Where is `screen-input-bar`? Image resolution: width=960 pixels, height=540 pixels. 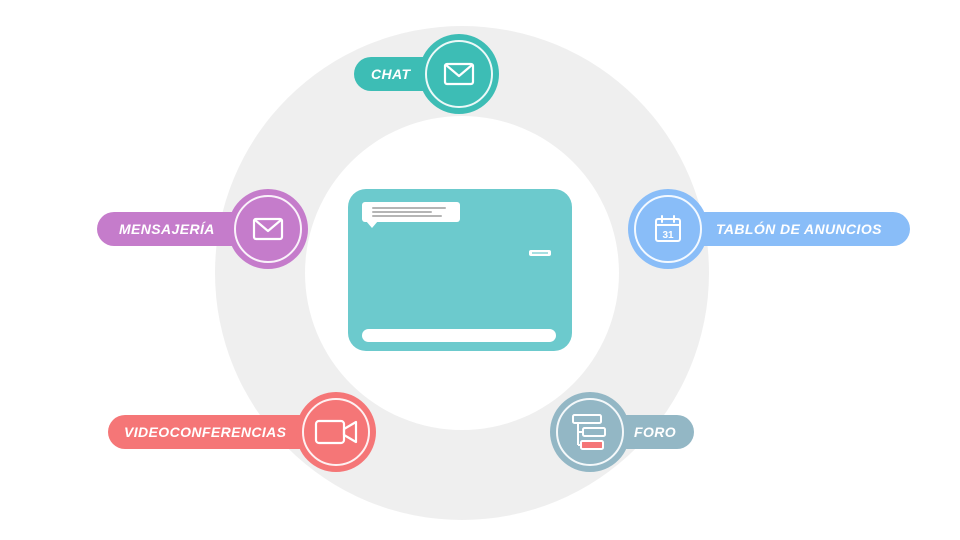 screen-input-bar is located at coordinates (459, 335).